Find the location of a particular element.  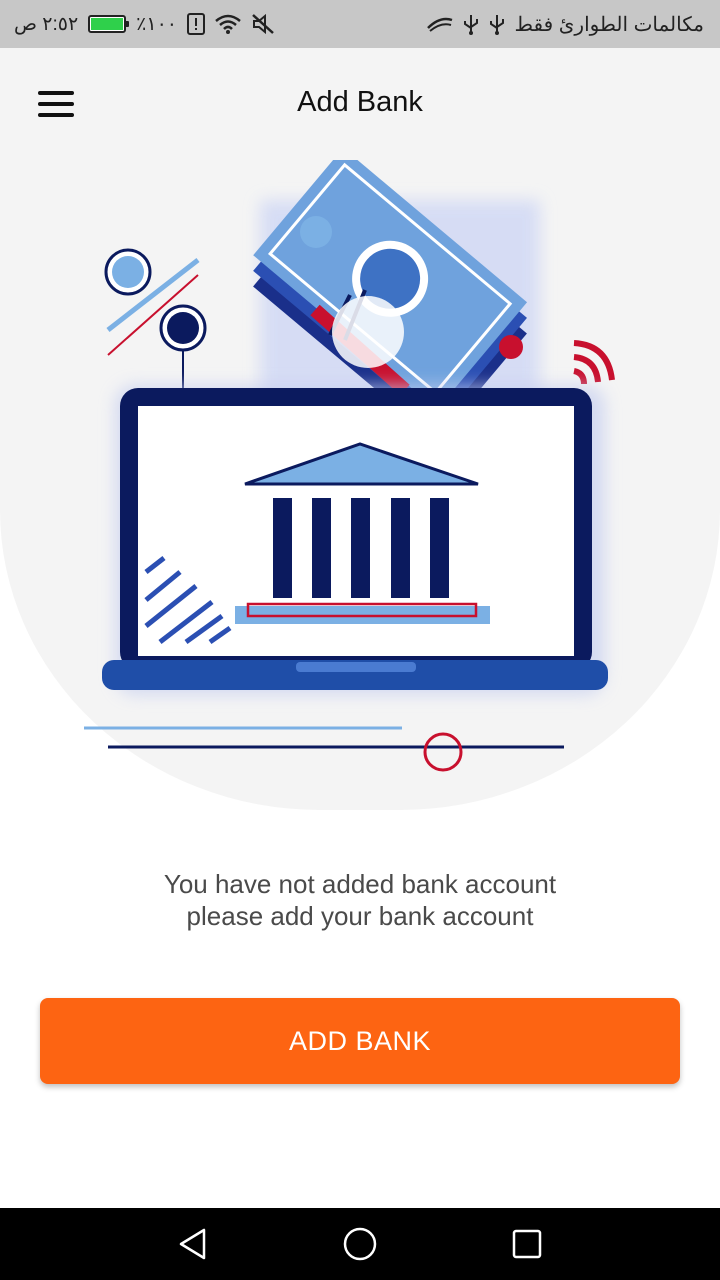

battery-percent: ٪١٠٠ is located at coordinates (156, 24).